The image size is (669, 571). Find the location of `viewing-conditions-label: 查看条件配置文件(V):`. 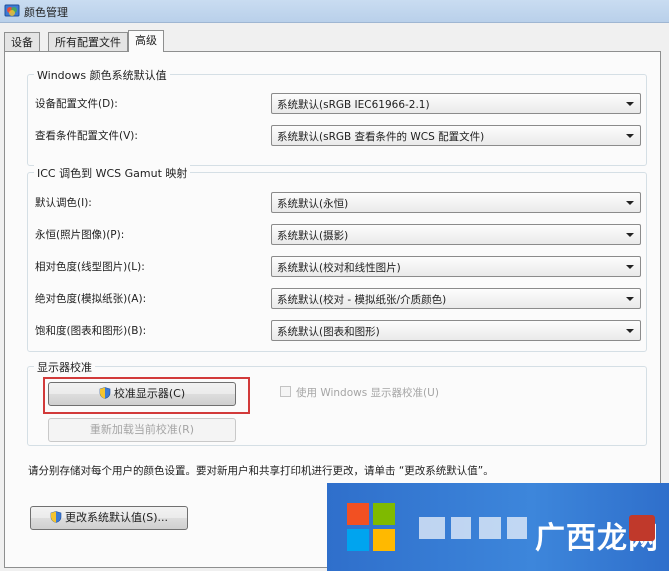

viewing-conditions-label: 查看条件配置文件(V): is located at coordinates (86, 136).